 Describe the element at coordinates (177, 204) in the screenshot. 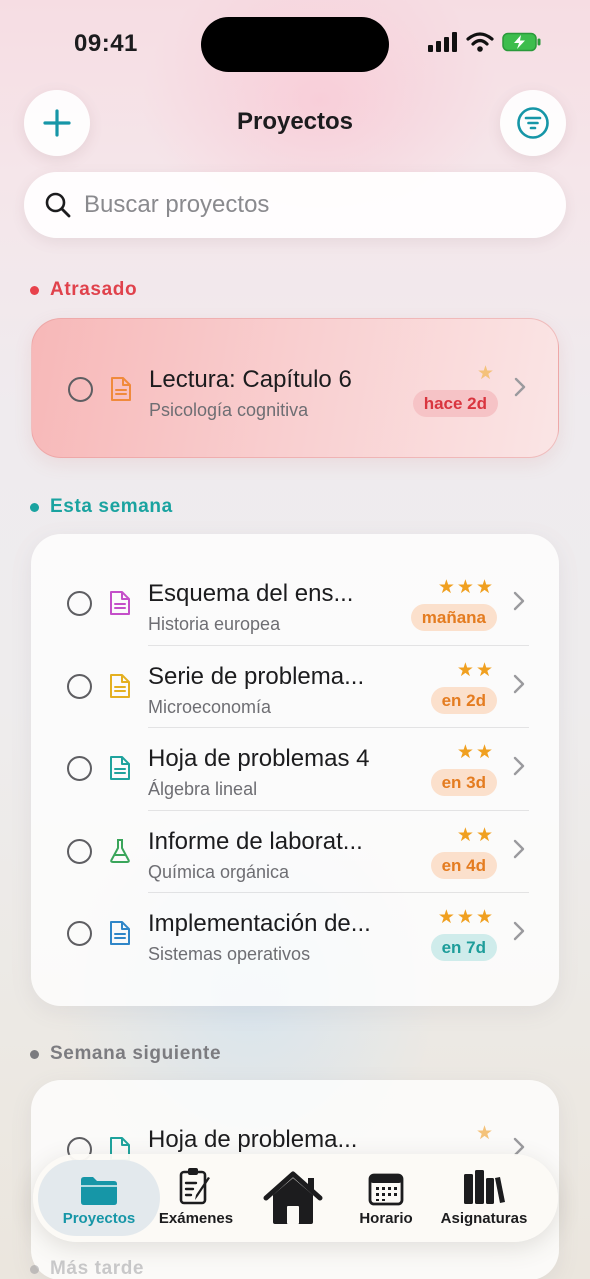

I see `search-placeholder: Buscar proyectos` at that location.